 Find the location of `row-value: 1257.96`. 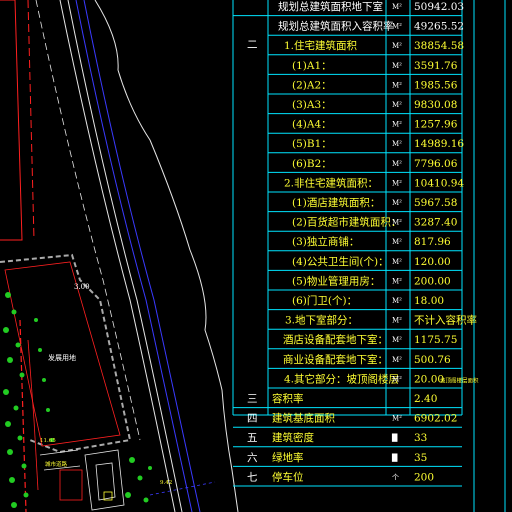

row-value: 1257.96 is located at coordinates (436, 125).